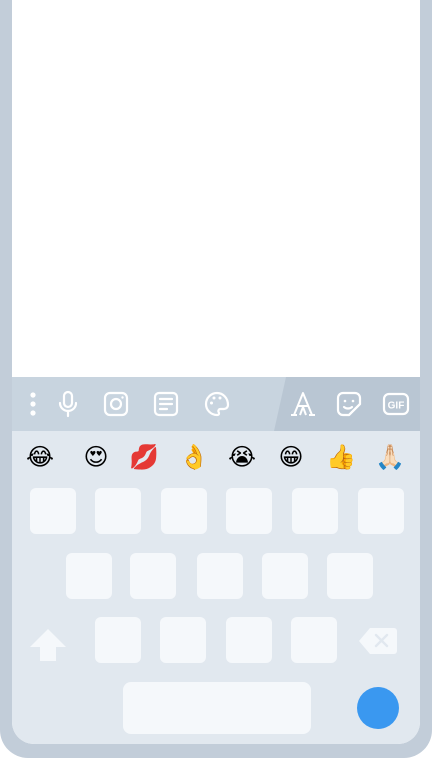 This screenshot has height=758, width=432. What do you see at coordinates (242, 457) in the screenshot?
I see `emoji-suggestion: 😭` at bounding box center [242, 457].